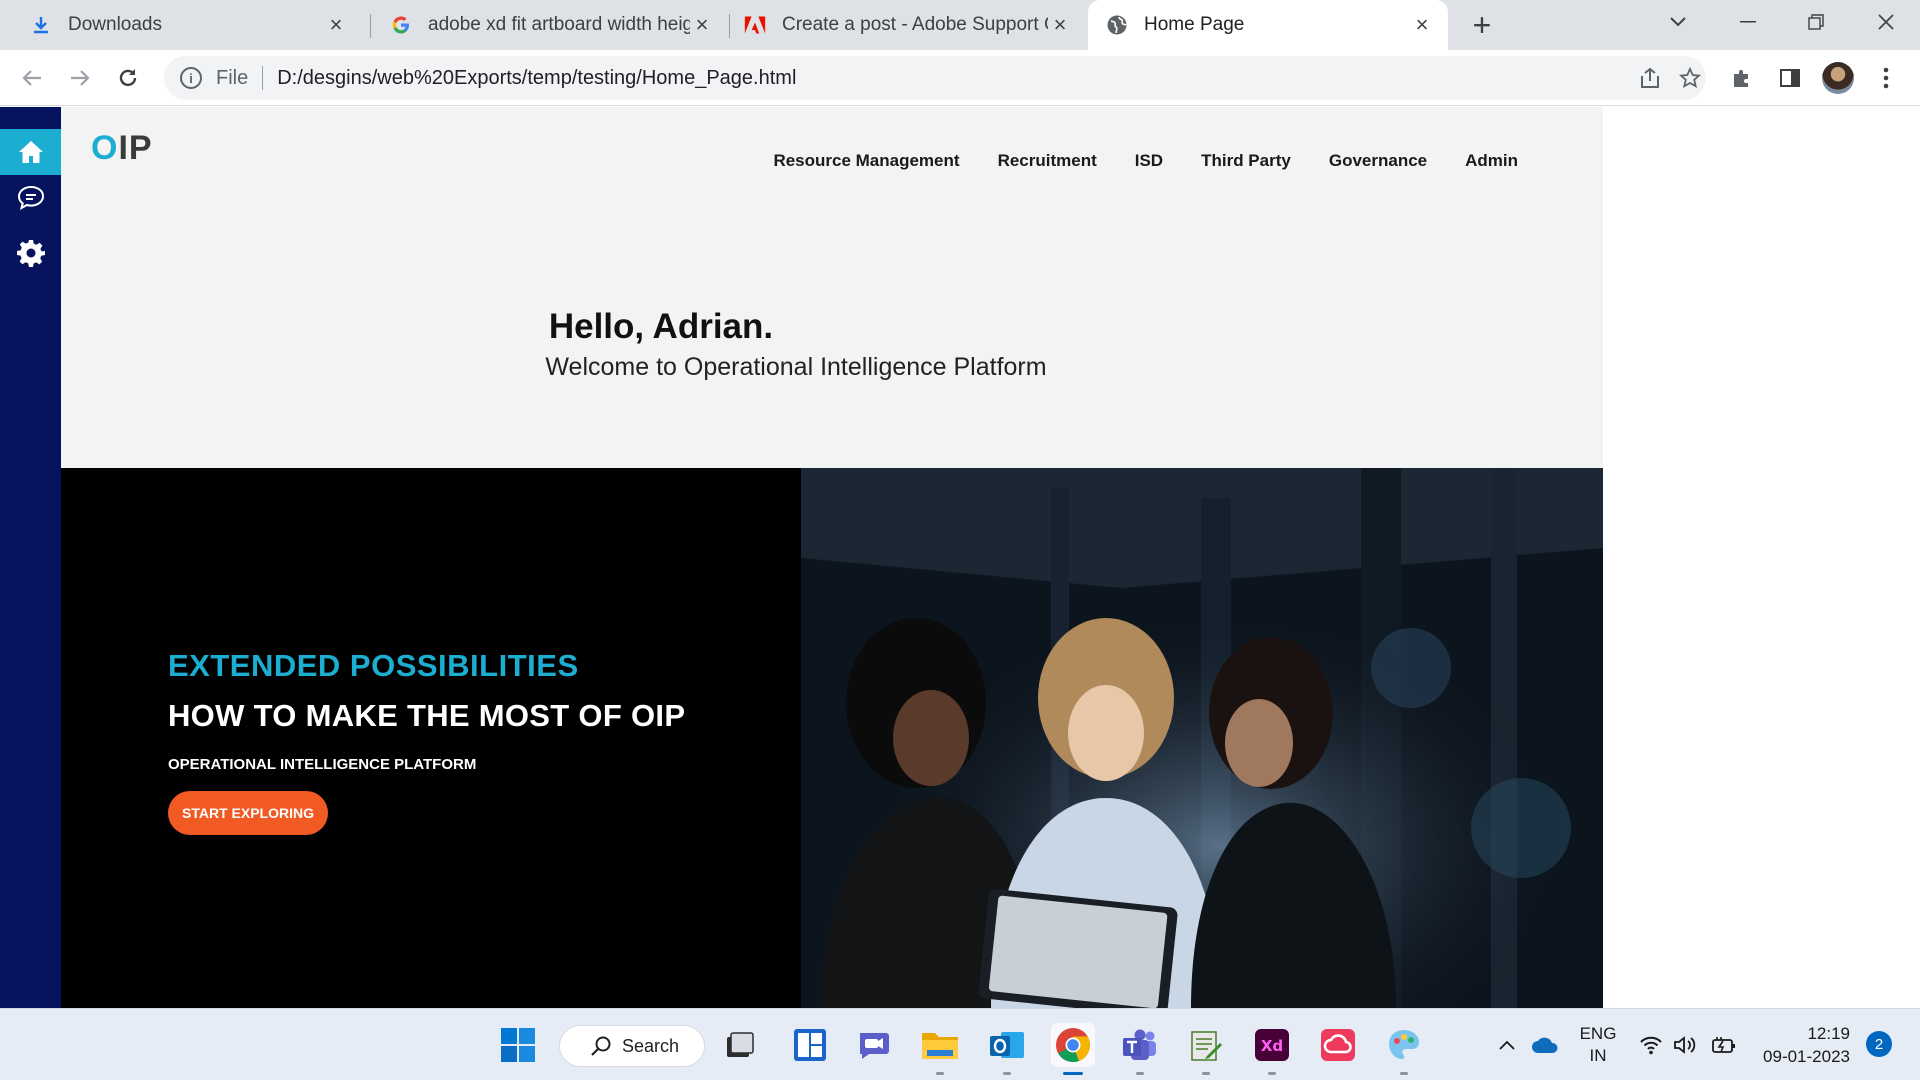  What do you see at coordinates (1491, 161) in the screenshot?
I see `nav-admin: Admin` at bounding box center [1491, 161].